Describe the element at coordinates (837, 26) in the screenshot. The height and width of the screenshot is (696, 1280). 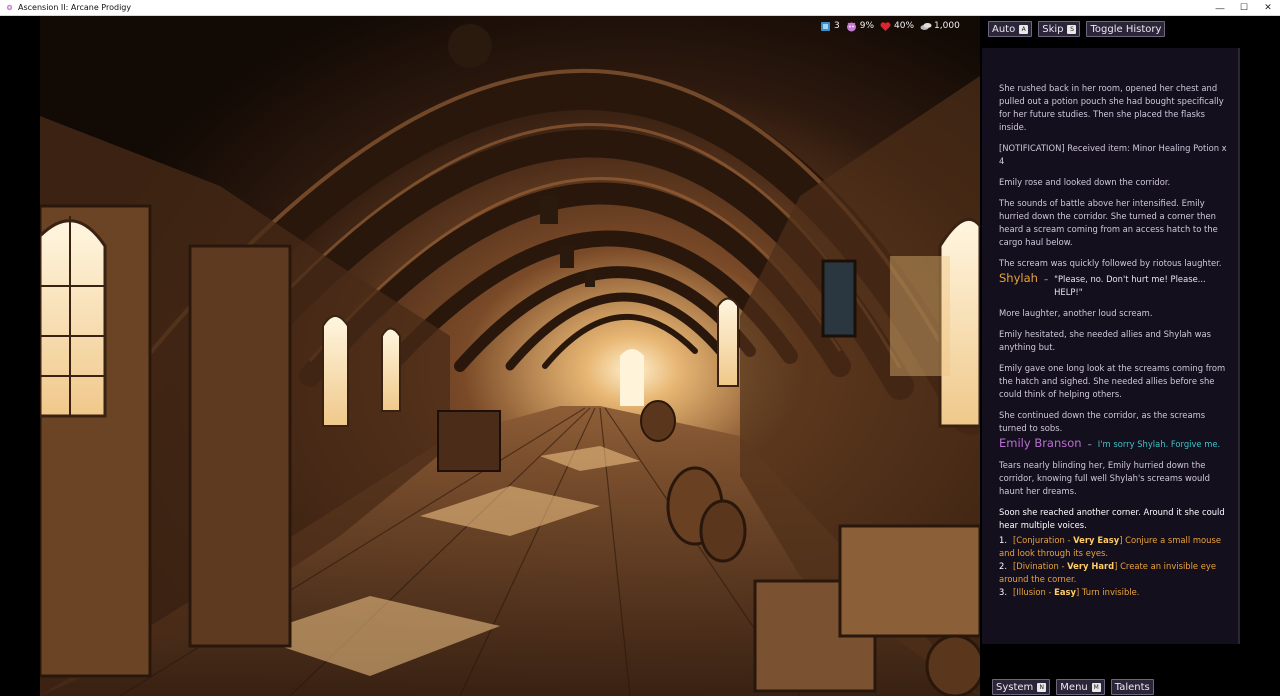
I see `stat-level-value: 3` at that location.